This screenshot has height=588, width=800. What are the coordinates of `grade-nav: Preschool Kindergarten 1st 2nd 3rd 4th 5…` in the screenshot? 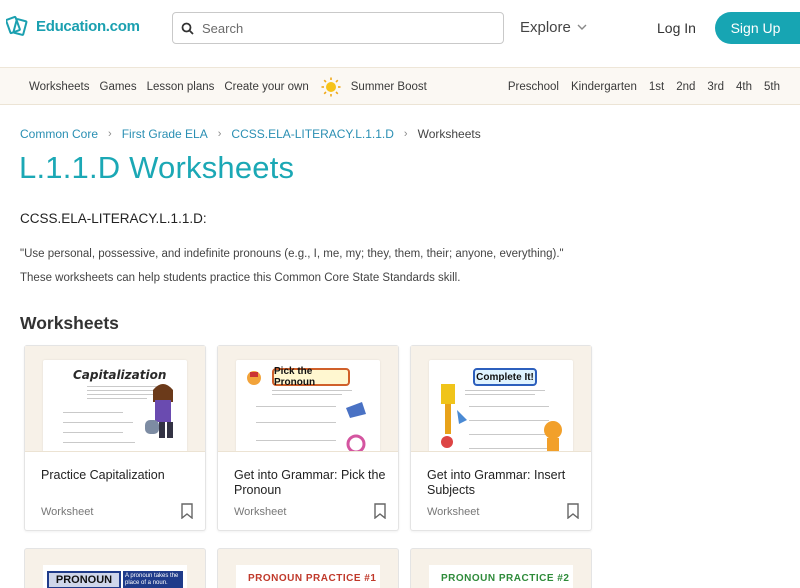 It's located at (638, 87).